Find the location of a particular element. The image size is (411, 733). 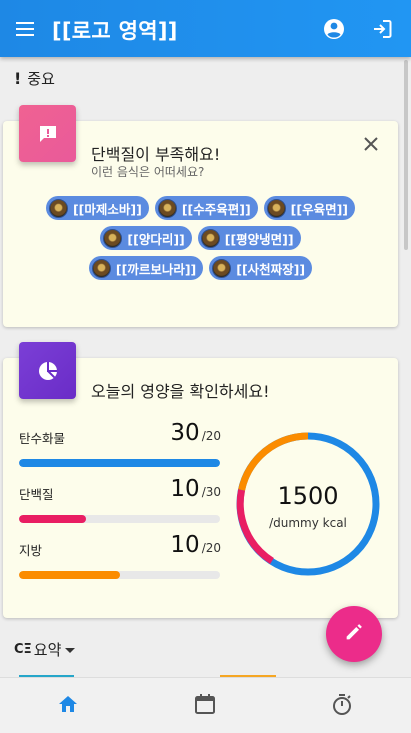

nutrient-label: 탄수화물 is located at coordinates (42, 438).